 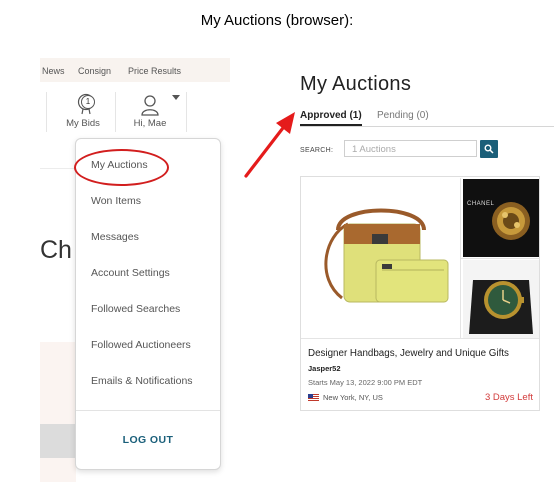 I want to click on nav-link-price-results: Price Results, so click(x=154, y=71).